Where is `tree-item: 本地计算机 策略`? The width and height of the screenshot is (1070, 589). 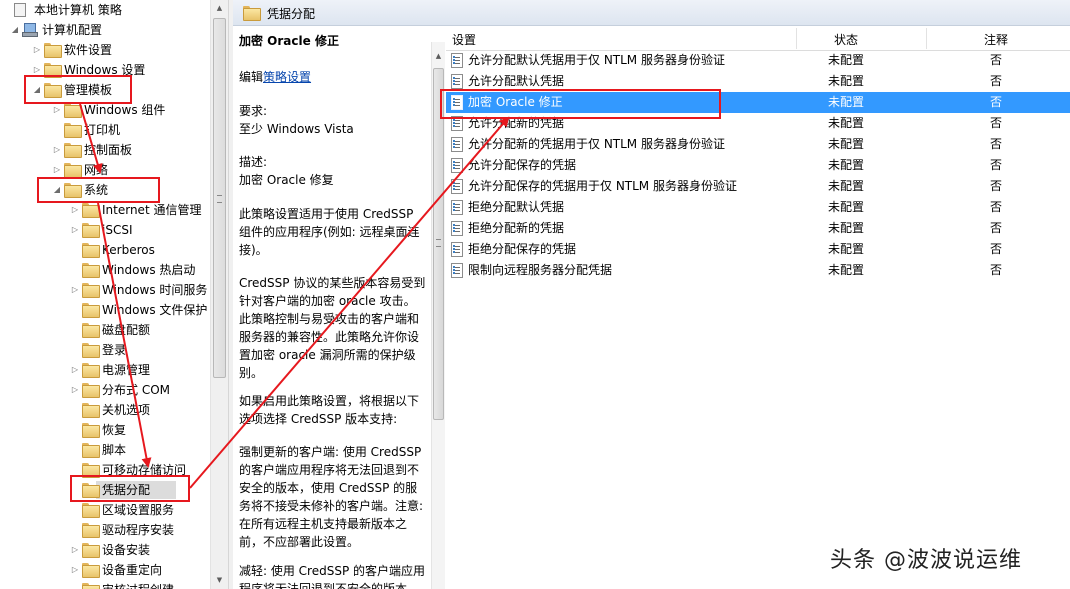 tree-item: 本地计算机 策略 is located at coordinates (105, 10).